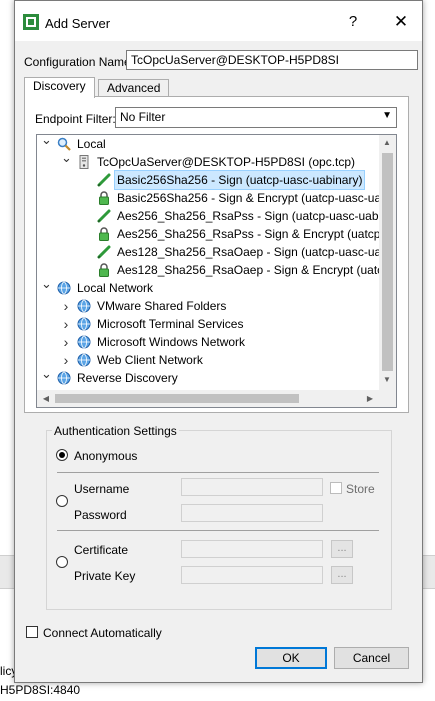 The image size is (435, 701). I want to click on tree-item-label: Microsoft Windows Network, so click(171, 342).